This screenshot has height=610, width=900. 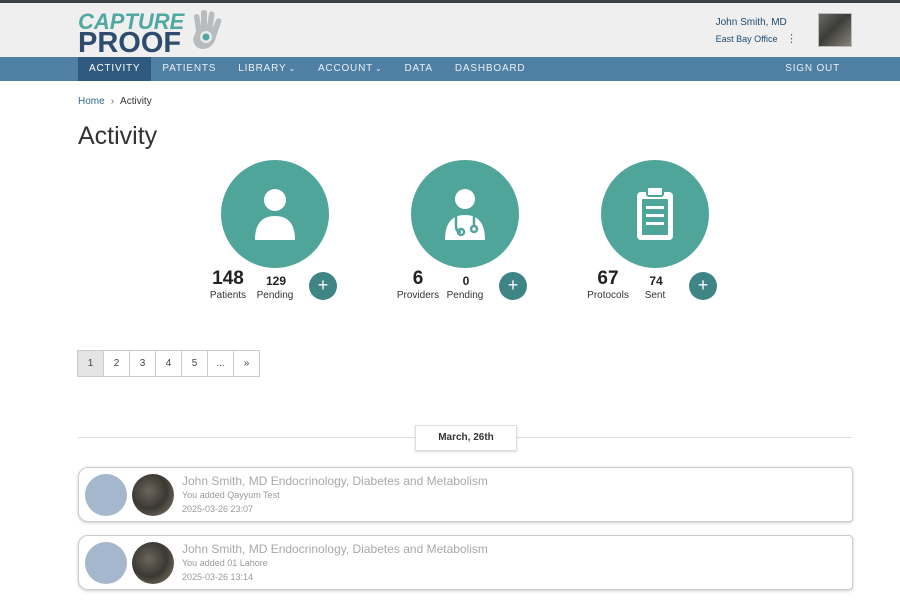 I want to click on nav-item-label: DATA, so click(x=418, y=68).